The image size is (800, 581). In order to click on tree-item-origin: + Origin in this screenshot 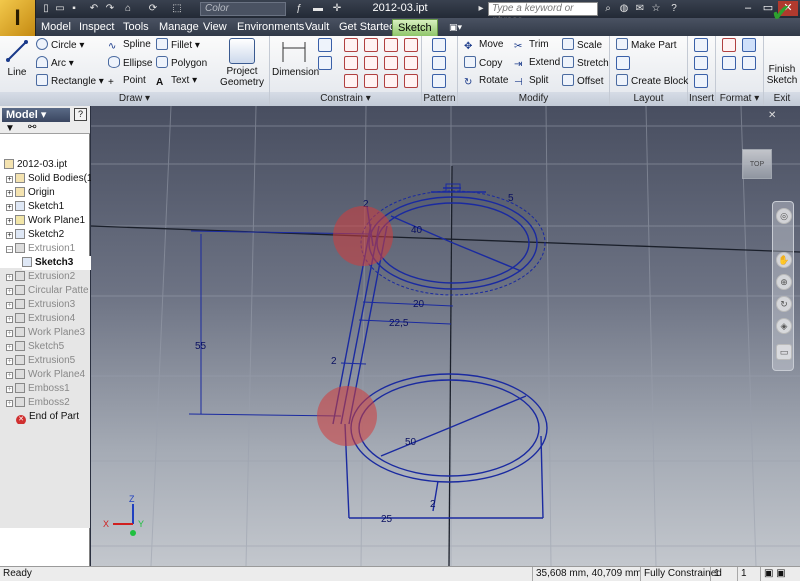, I will do `click(51, 193)`.